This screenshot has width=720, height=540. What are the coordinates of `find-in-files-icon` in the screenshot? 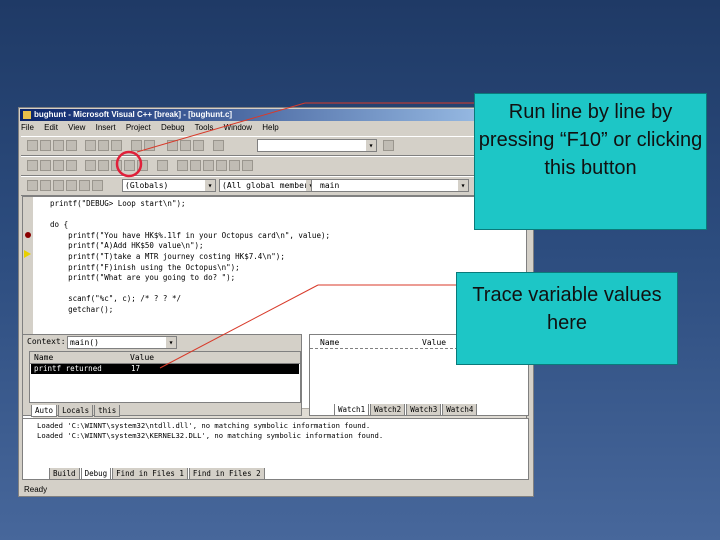 It's located at (218, 145).